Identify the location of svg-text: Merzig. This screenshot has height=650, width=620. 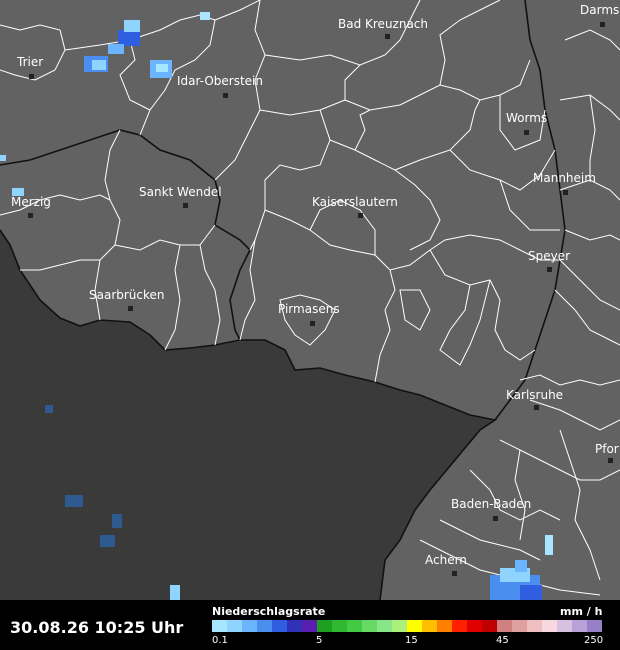
(31, 202).